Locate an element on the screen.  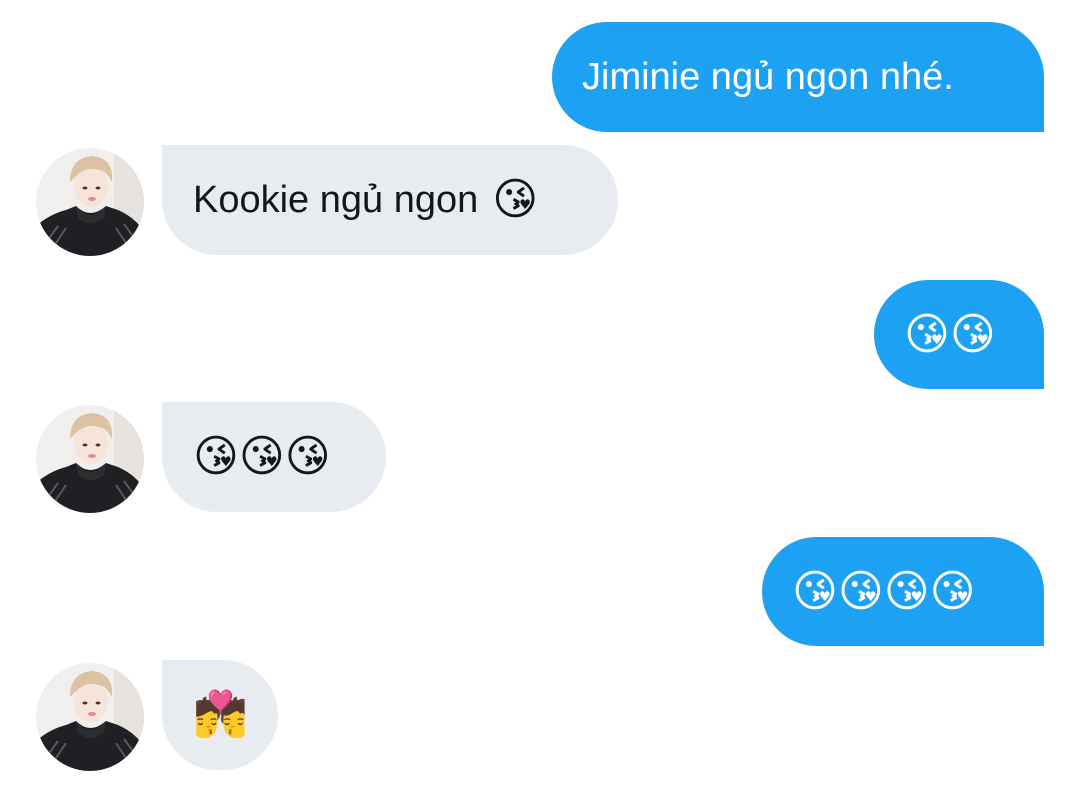
incoming-message-bubble: Kookie ngủ ngon 😘 is located at coordinates (390, 200).